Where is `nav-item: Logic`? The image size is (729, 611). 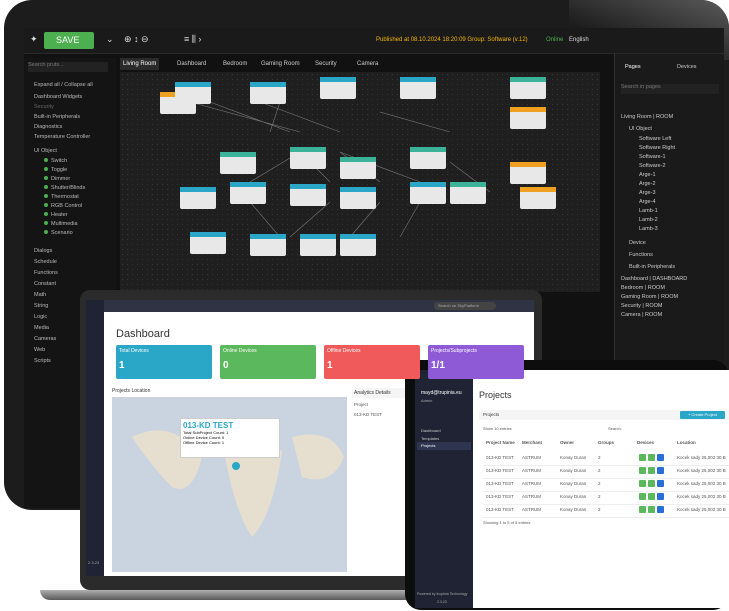
nav-item: Logic is located at coordinates (40, 317).